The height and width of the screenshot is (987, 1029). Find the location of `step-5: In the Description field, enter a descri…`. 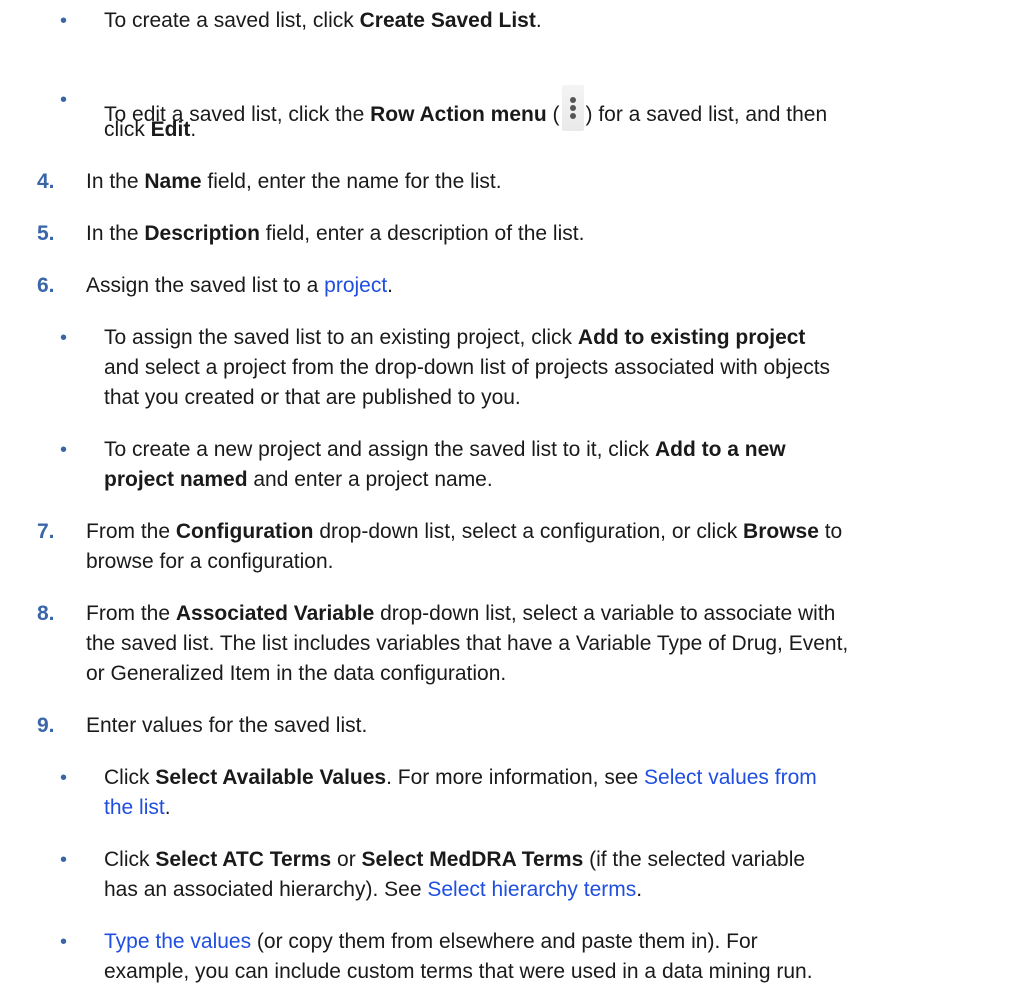

step-5: In the Description field, enter a descri… is located at coordinates (335, 234).